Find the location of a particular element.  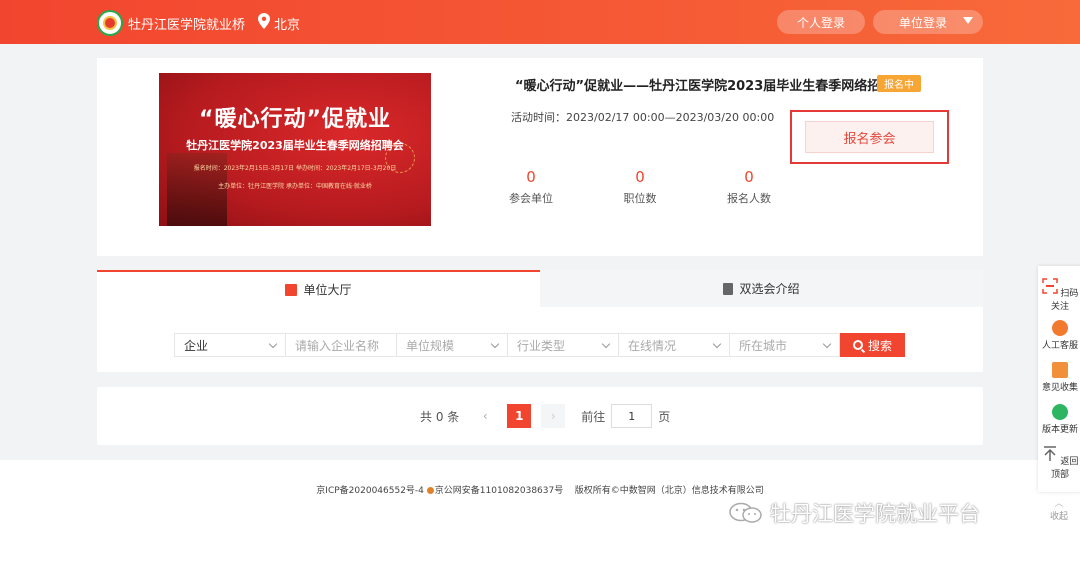

company-name-input: 请输入企业名称 is located at coordinates (340, 345).